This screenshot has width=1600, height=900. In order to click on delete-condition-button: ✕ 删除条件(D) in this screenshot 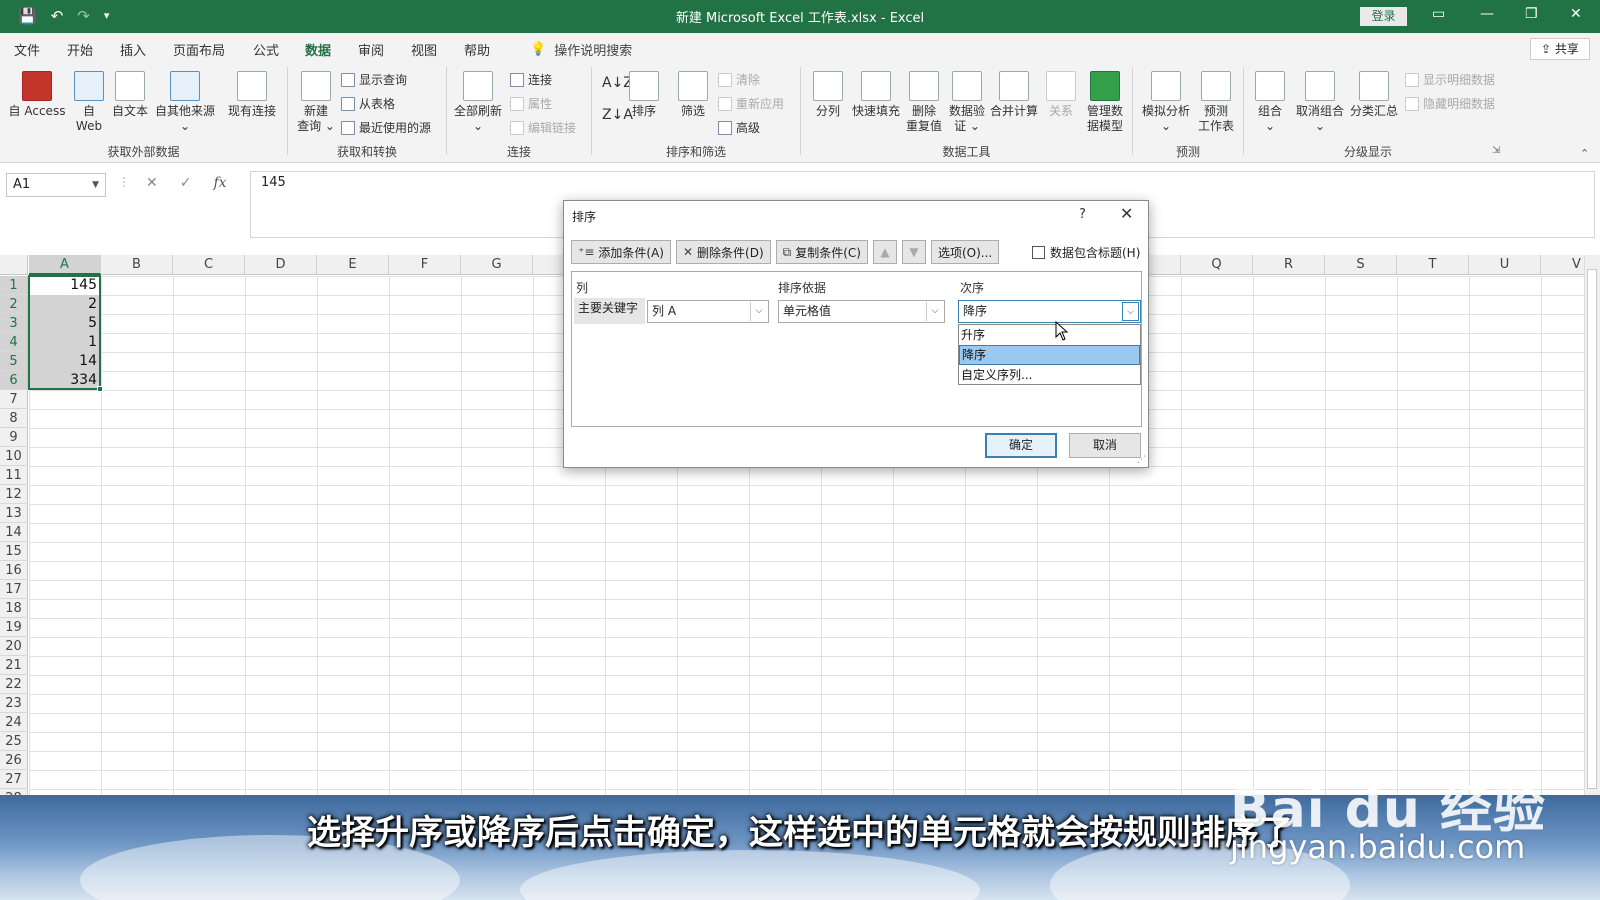, I will do `click(723, 252)`.